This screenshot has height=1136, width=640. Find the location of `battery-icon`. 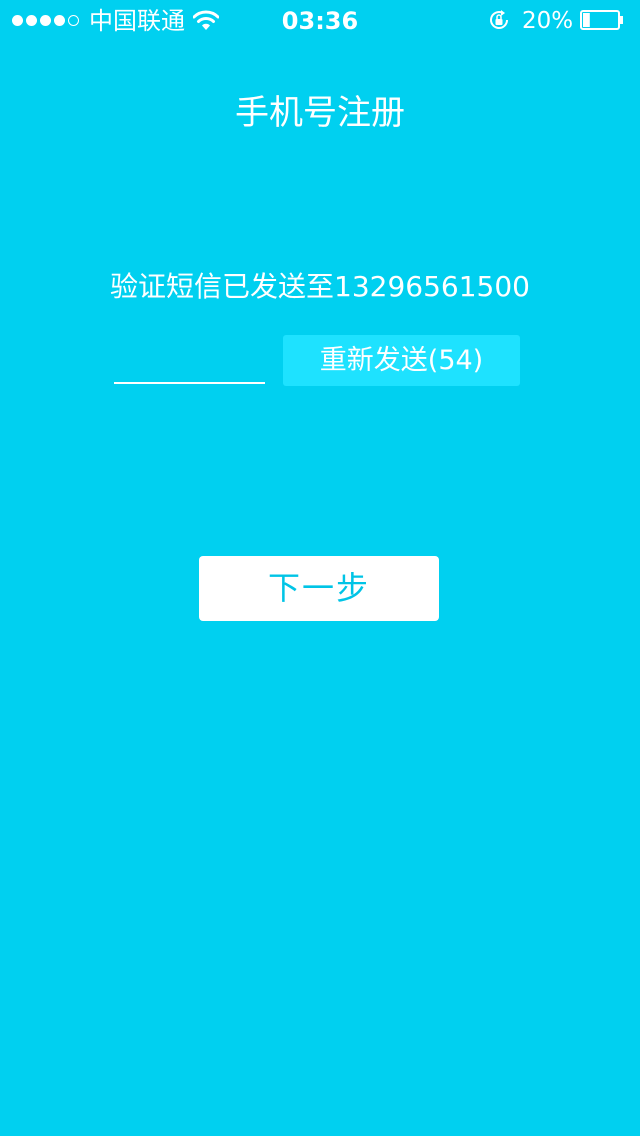

battery-icon is located at coordinates (601, 20).